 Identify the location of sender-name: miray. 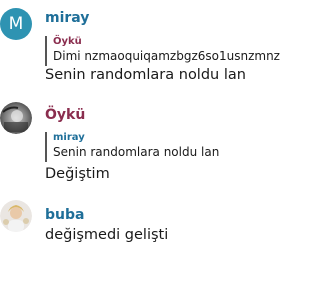
(67, 18).